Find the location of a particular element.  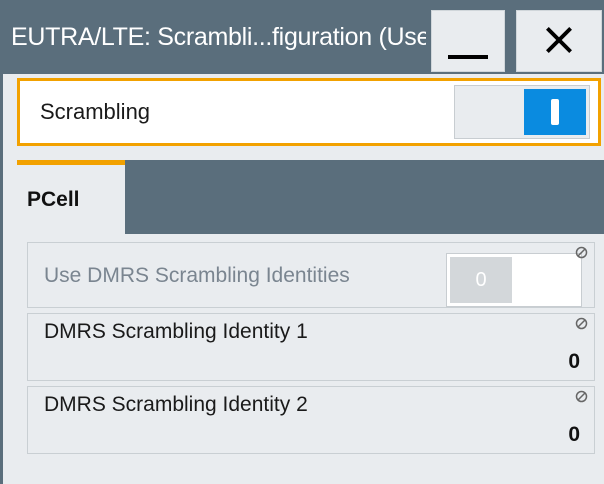

scrambling-row: Scrambling is located at coordinates (309, 112).